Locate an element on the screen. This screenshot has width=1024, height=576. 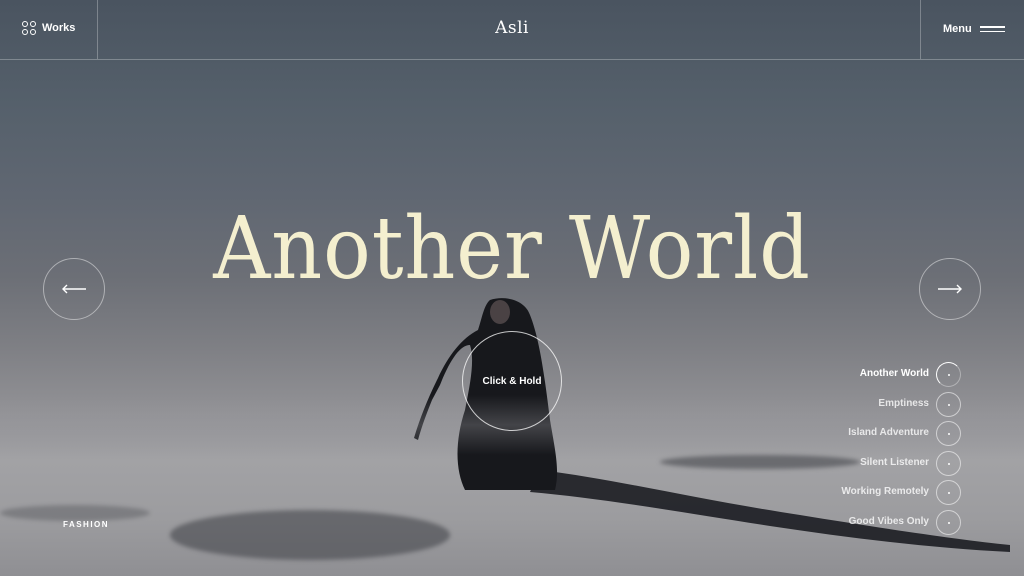
arrow-left-icon is located at coordinates (74, 289).